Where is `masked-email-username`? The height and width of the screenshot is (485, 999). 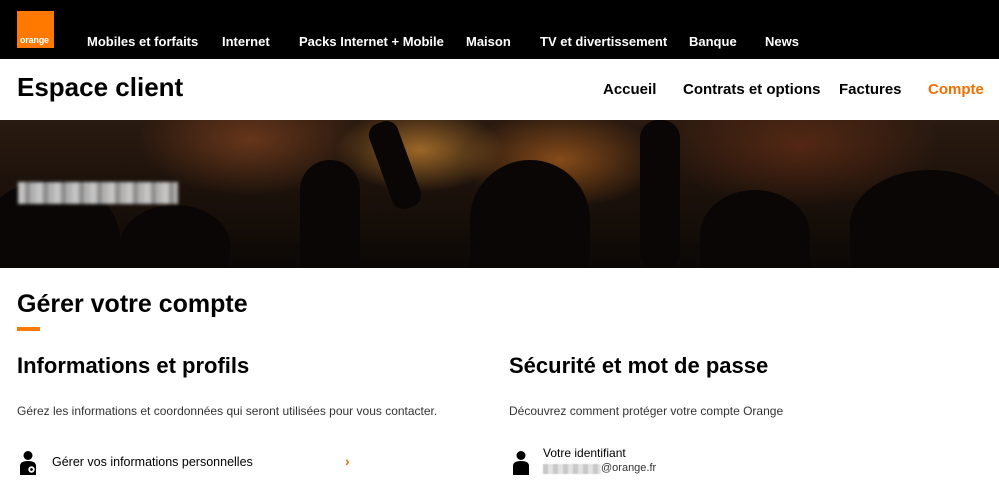
masked-email-username is located at coordinates (572, 469).